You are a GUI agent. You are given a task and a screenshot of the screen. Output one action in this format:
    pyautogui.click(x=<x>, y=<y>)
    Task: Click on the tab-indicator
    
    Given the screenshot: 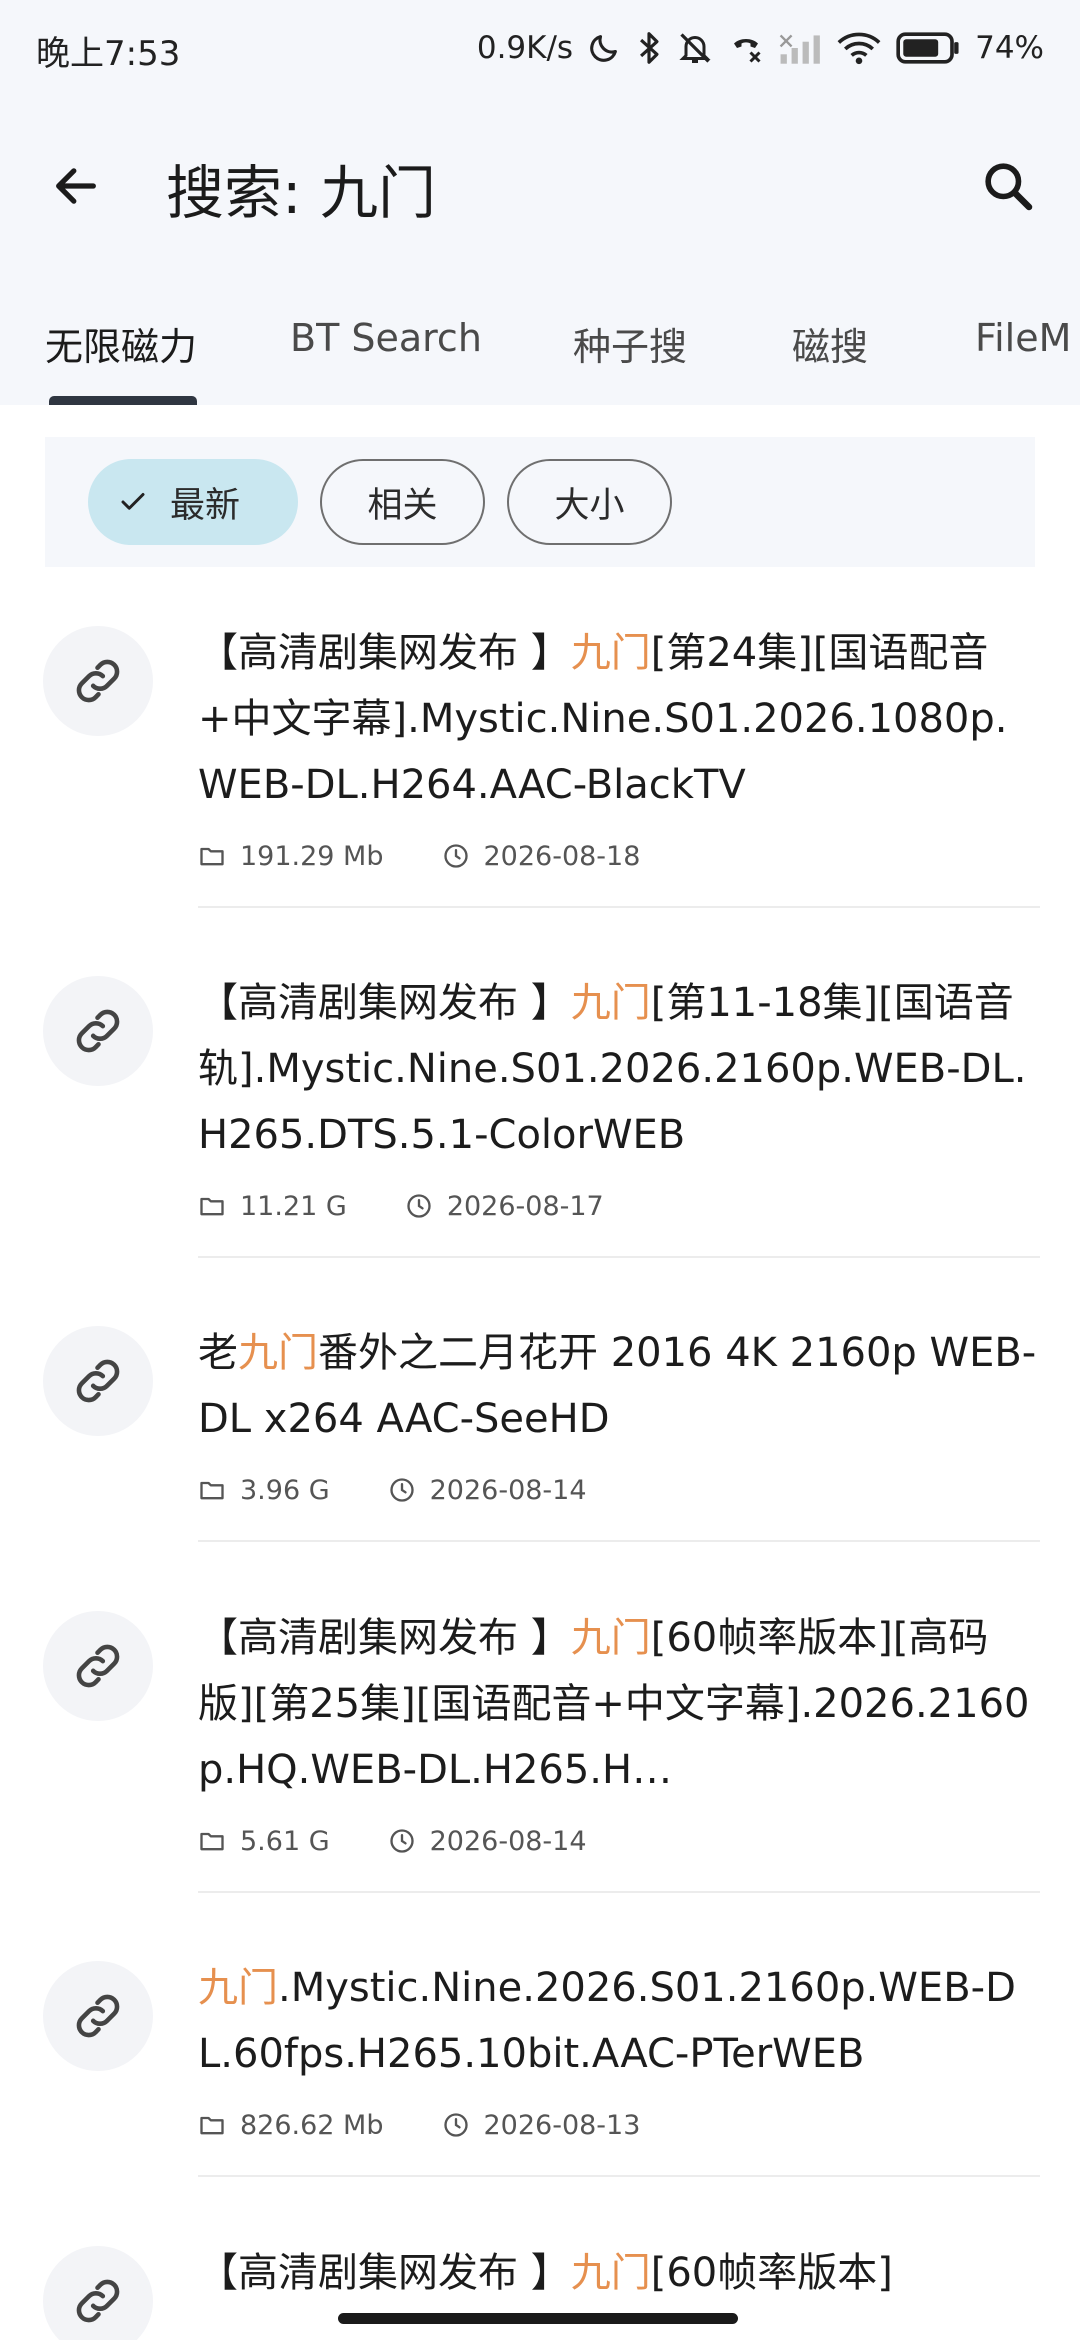 What is the action you would take?
    pyautogui.click(x=123, y=400)
    